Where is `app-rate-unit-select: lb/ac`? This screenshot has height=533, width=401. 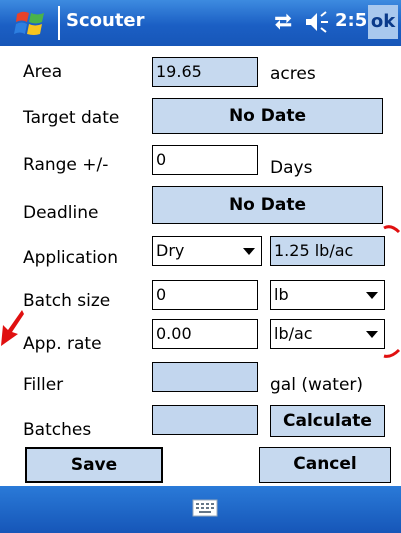 app-rate-unit-select: lb/ac is located at coordinates (327, 334).